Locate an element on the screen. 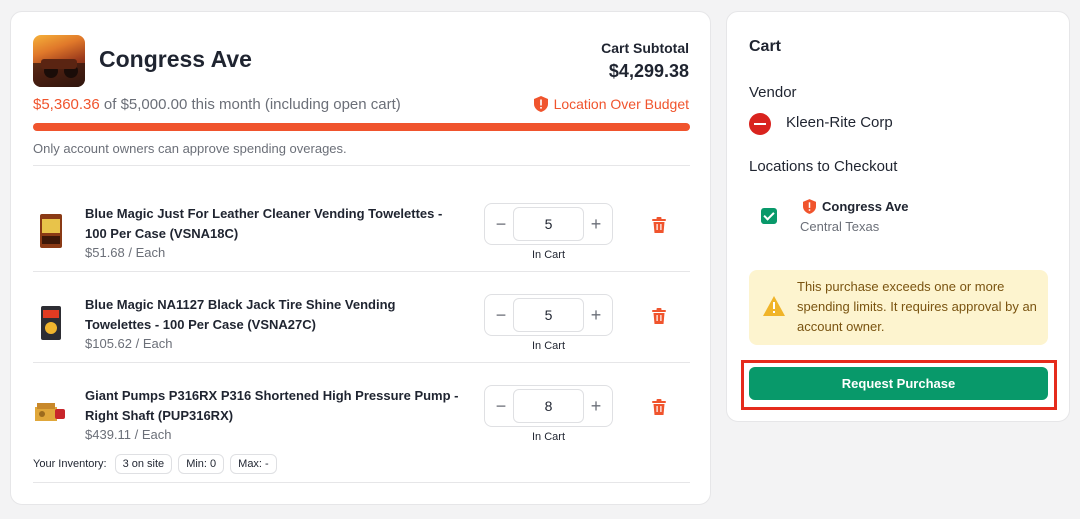  spend-amount: $5,360.36 is located at coordinates (66, 104).